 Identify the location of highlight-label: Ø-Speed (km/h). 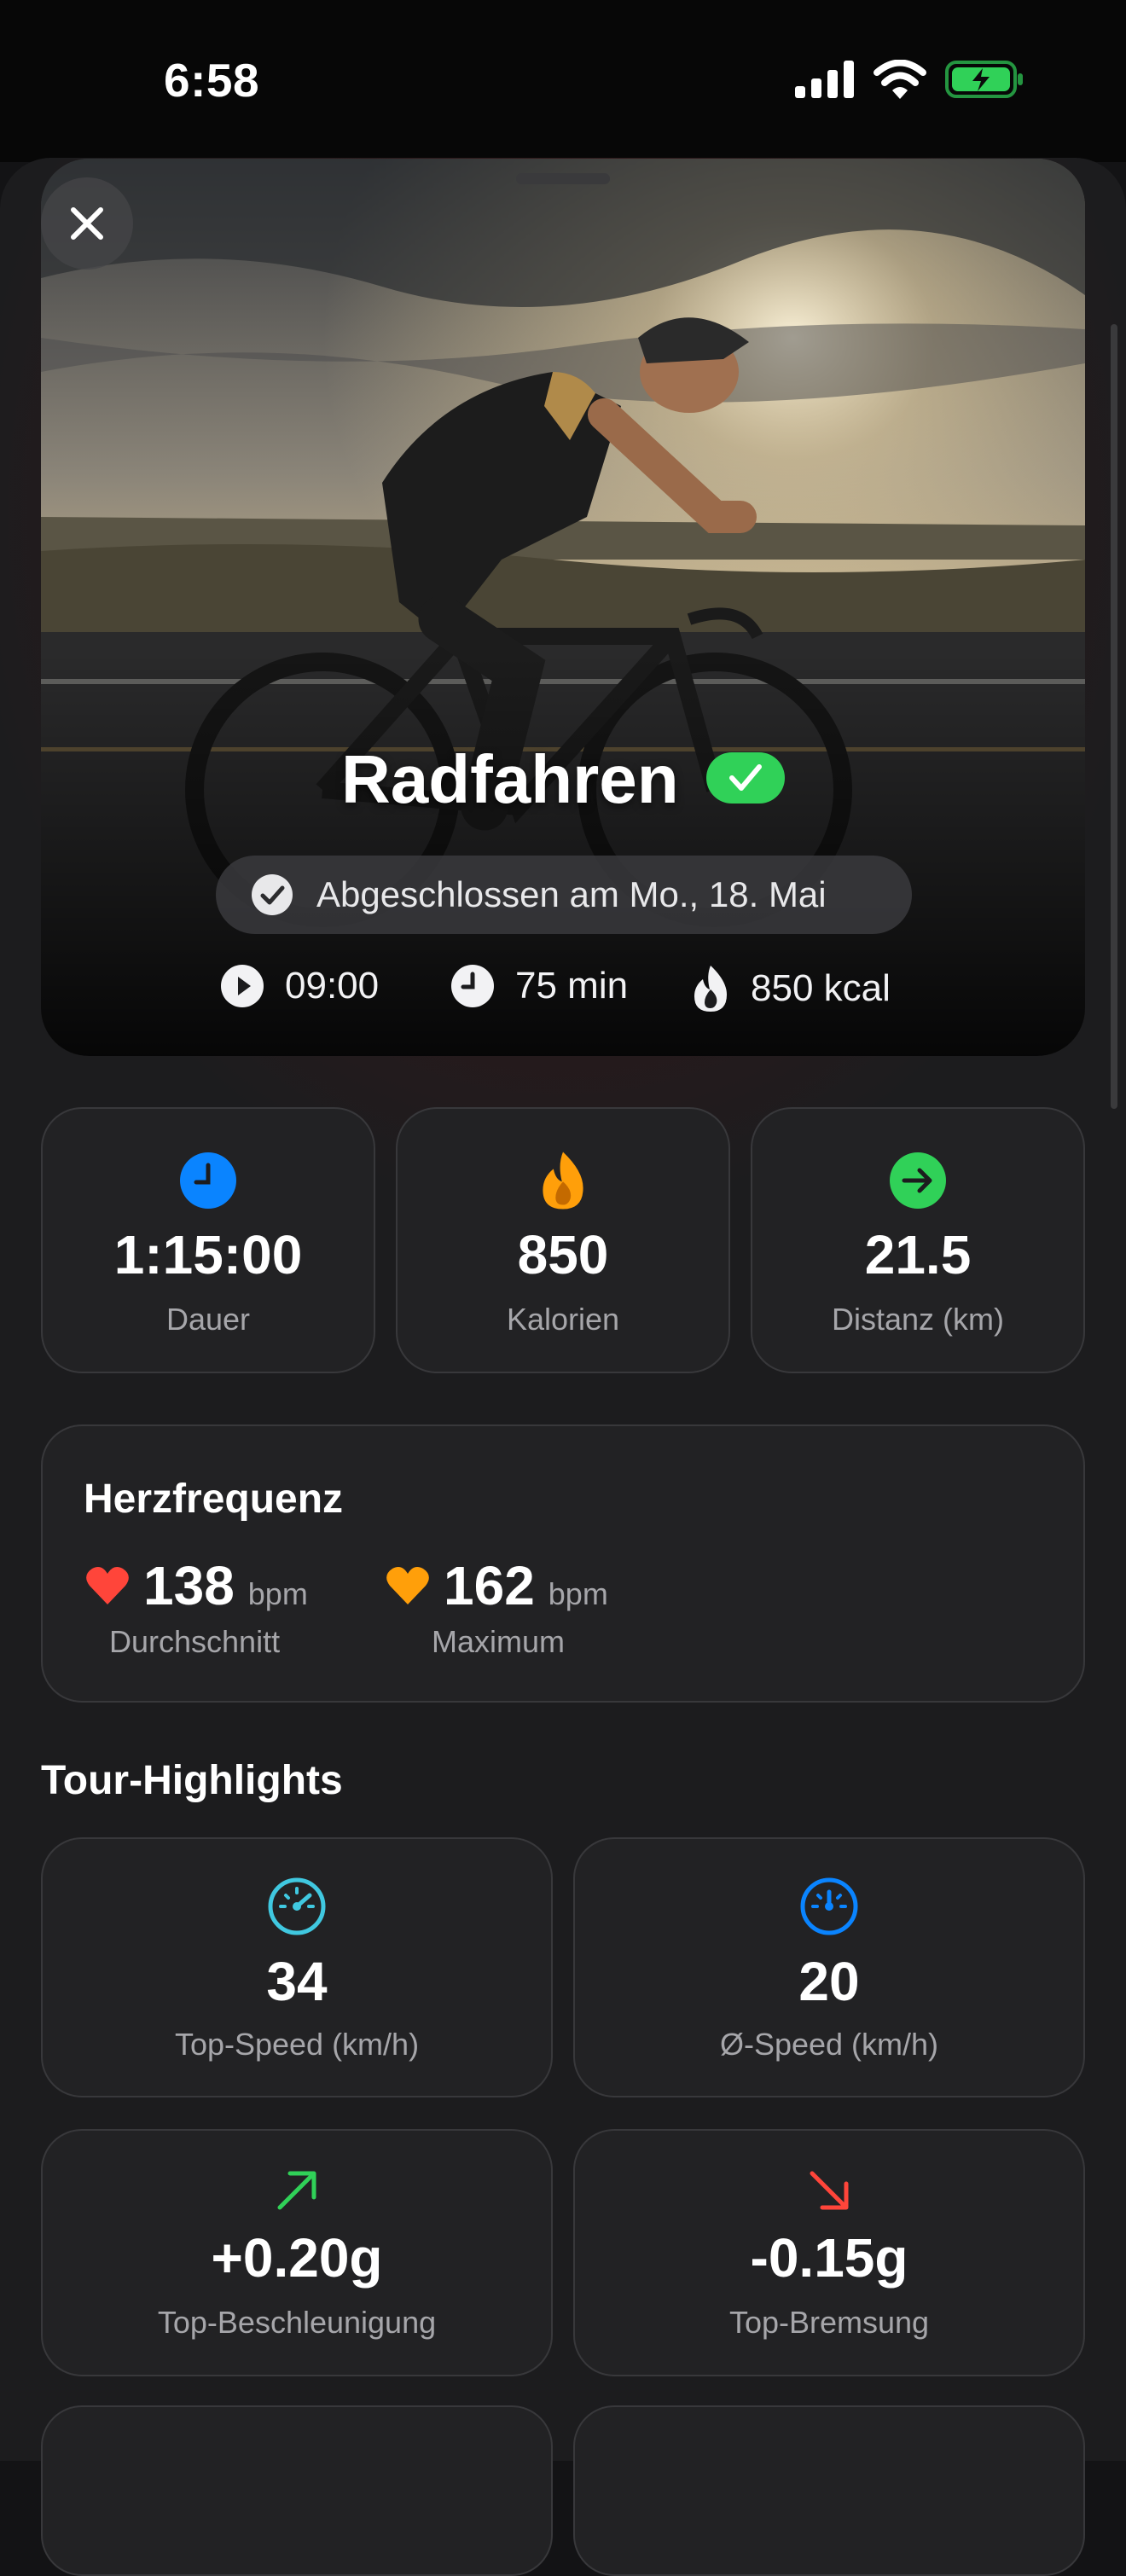
(829, 2044).